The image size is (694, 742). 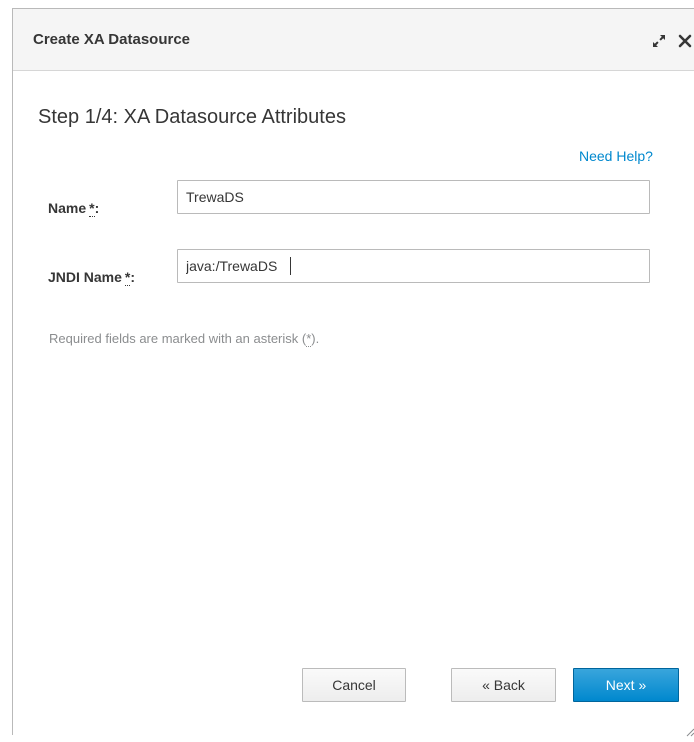 I want to click on name-label-text: Name, so click(x=67, y=208).